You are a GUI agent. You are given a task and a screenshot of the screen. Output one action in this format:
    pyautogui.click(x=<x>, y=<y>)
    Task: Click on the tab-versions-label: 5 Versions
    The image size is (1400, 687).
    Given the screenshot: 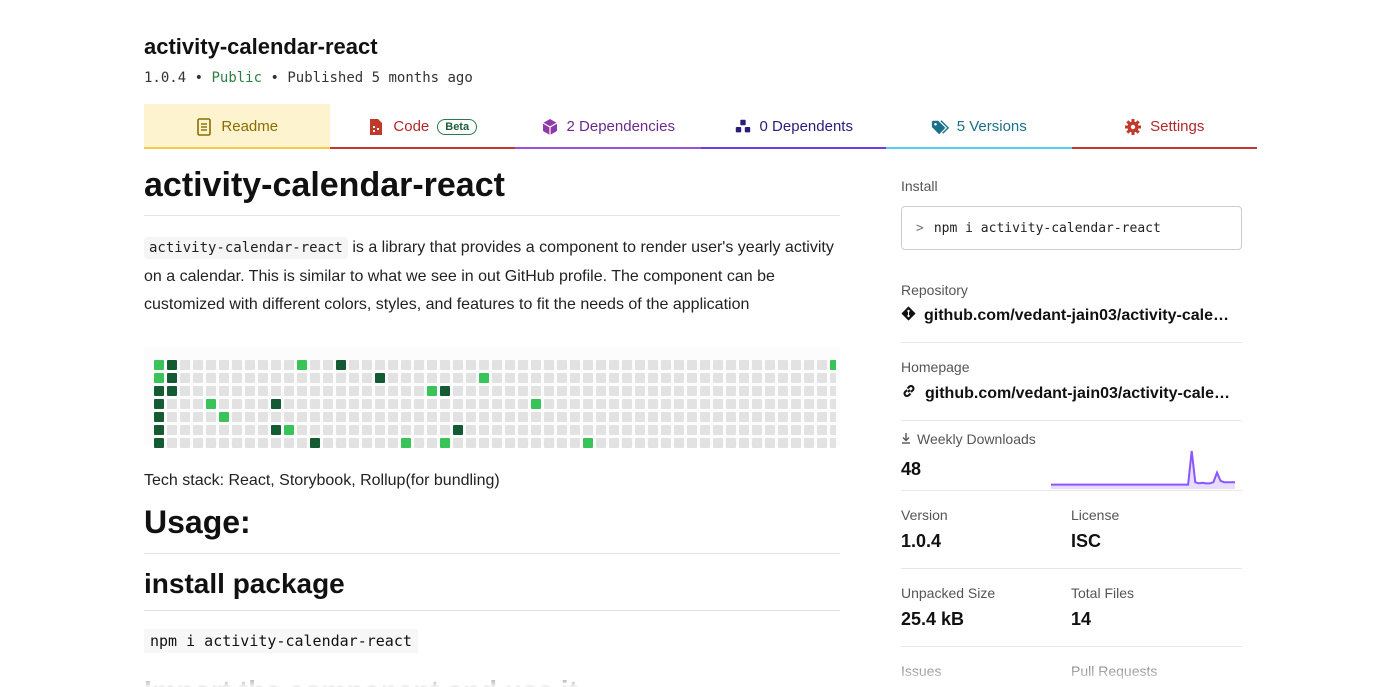 What is the action you would take?
    pyautogui.click(x=991, y=126)
    